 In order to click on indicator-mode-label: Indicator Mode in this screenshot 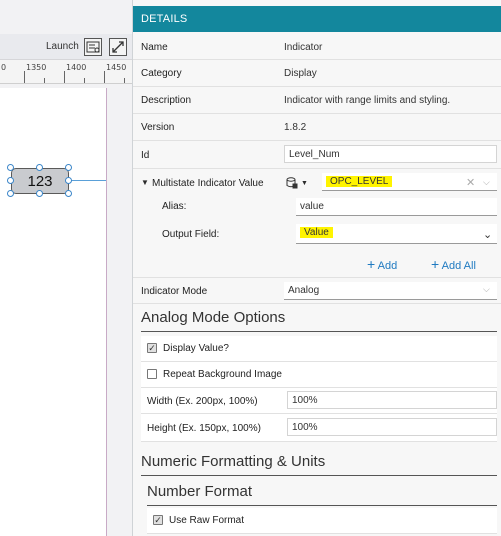, I will do `click(174, 291)`.